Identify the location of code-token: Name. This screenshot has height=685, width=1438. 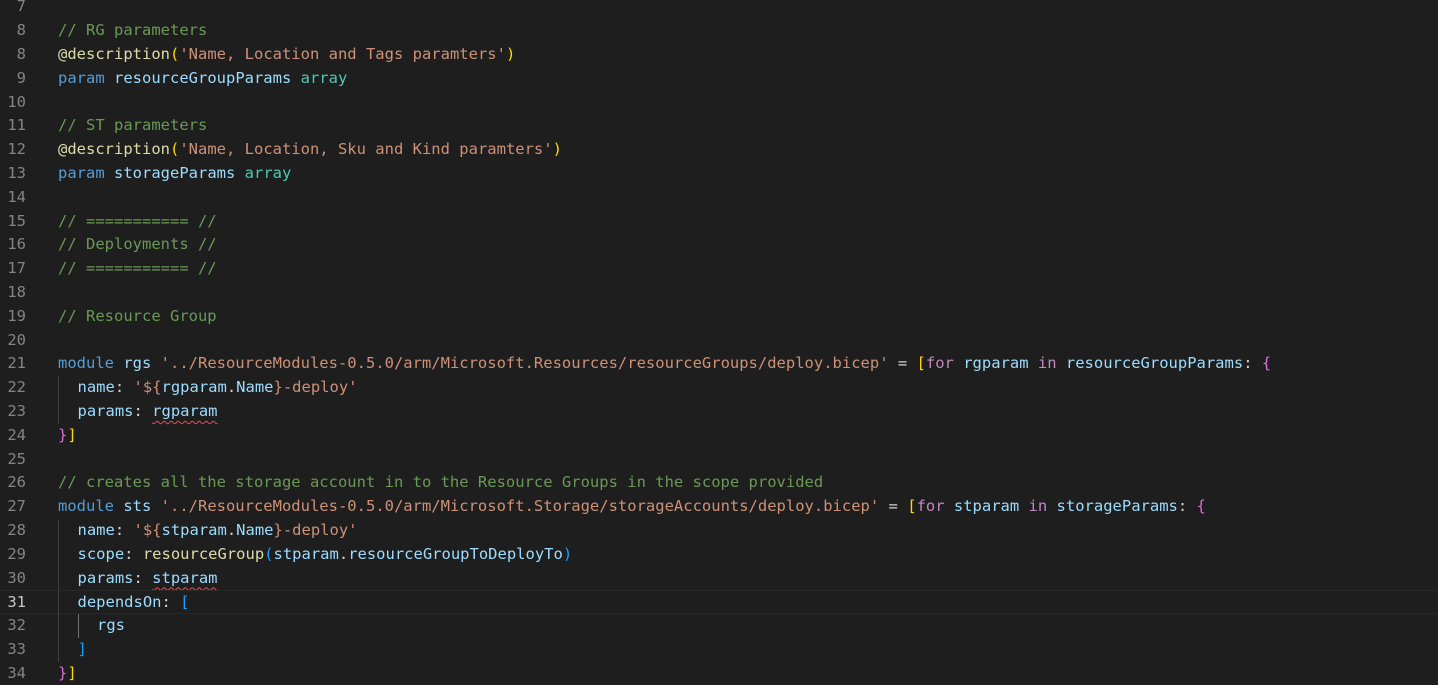
(255, 387).